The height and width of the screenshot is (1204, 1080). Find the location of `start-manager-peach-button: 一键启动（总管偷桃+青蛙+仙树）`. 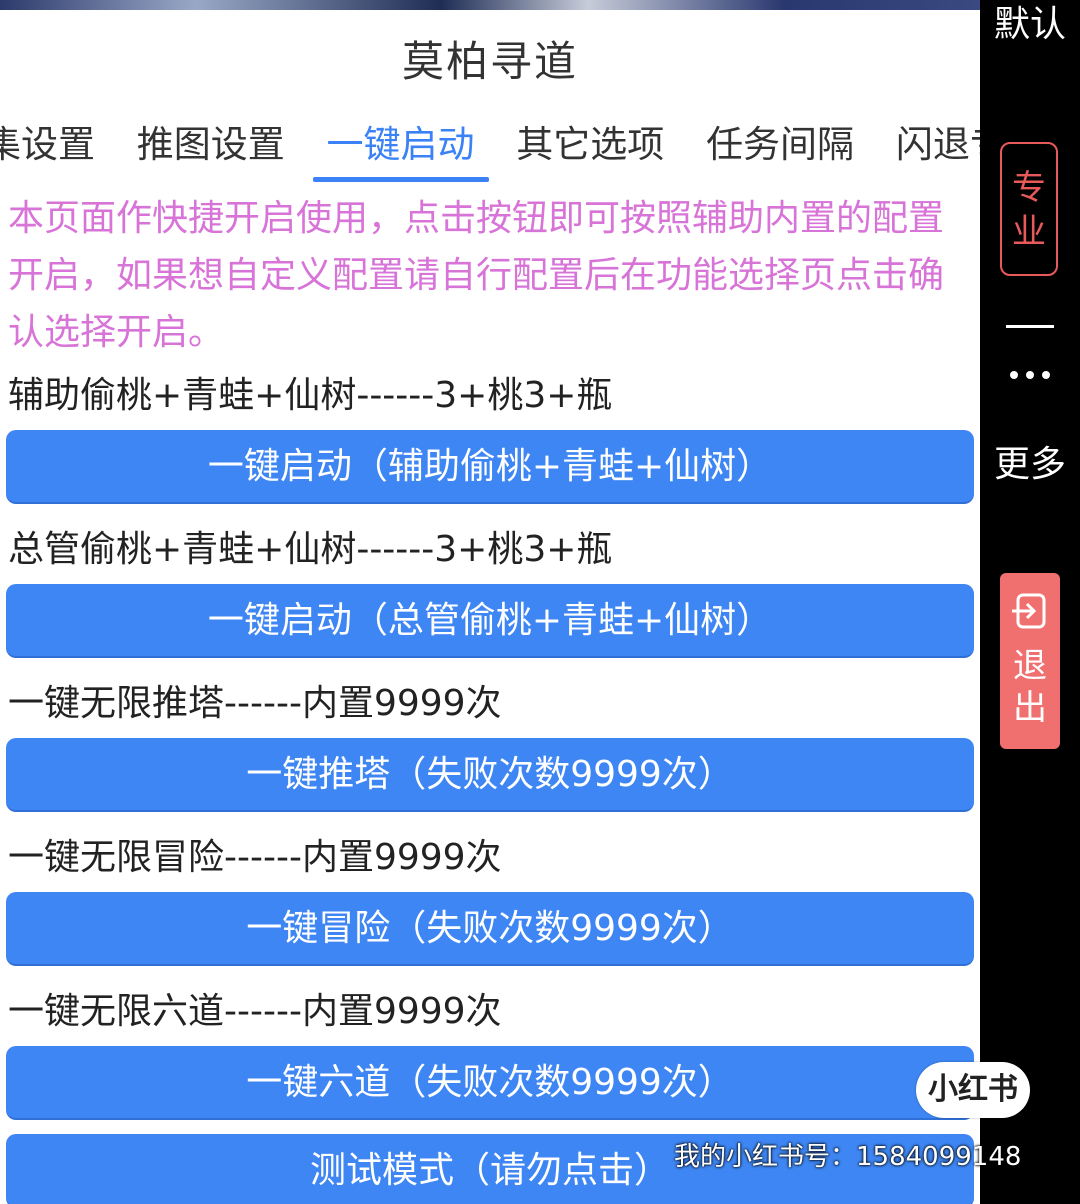

start-manager-peach-button: 一键启动（总管偷桃+青蛙+仙树） is located at coordinates (490, 621).